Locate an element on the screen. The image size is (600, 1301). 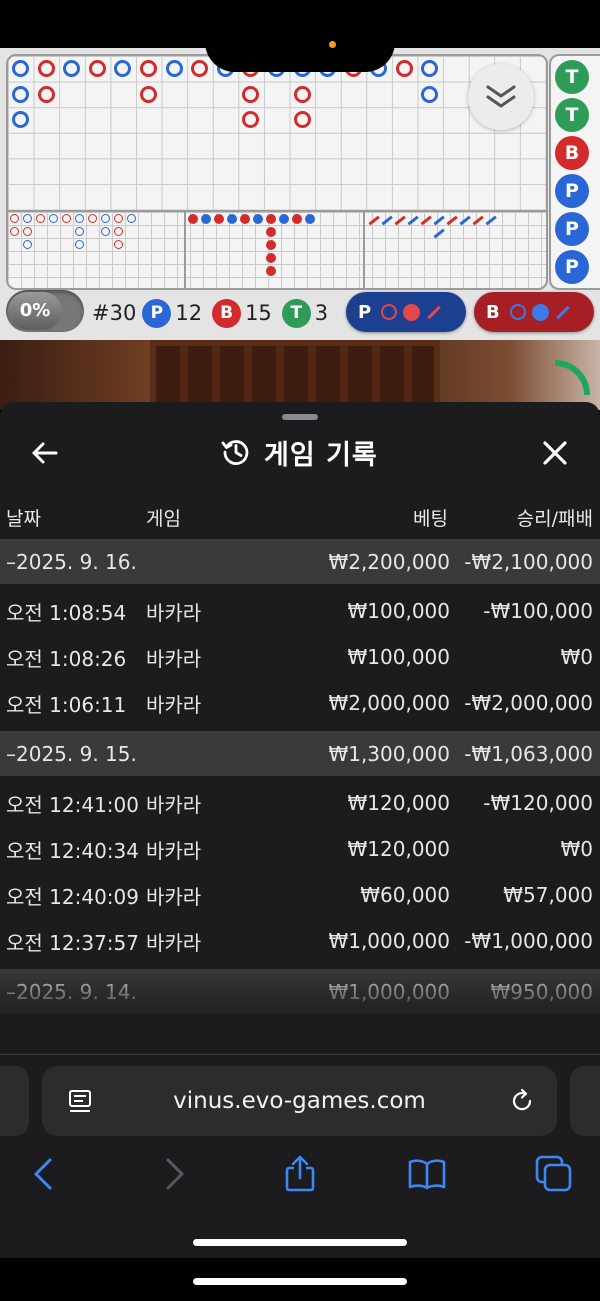
derived-road-grid is located at coordinates (277, 250).